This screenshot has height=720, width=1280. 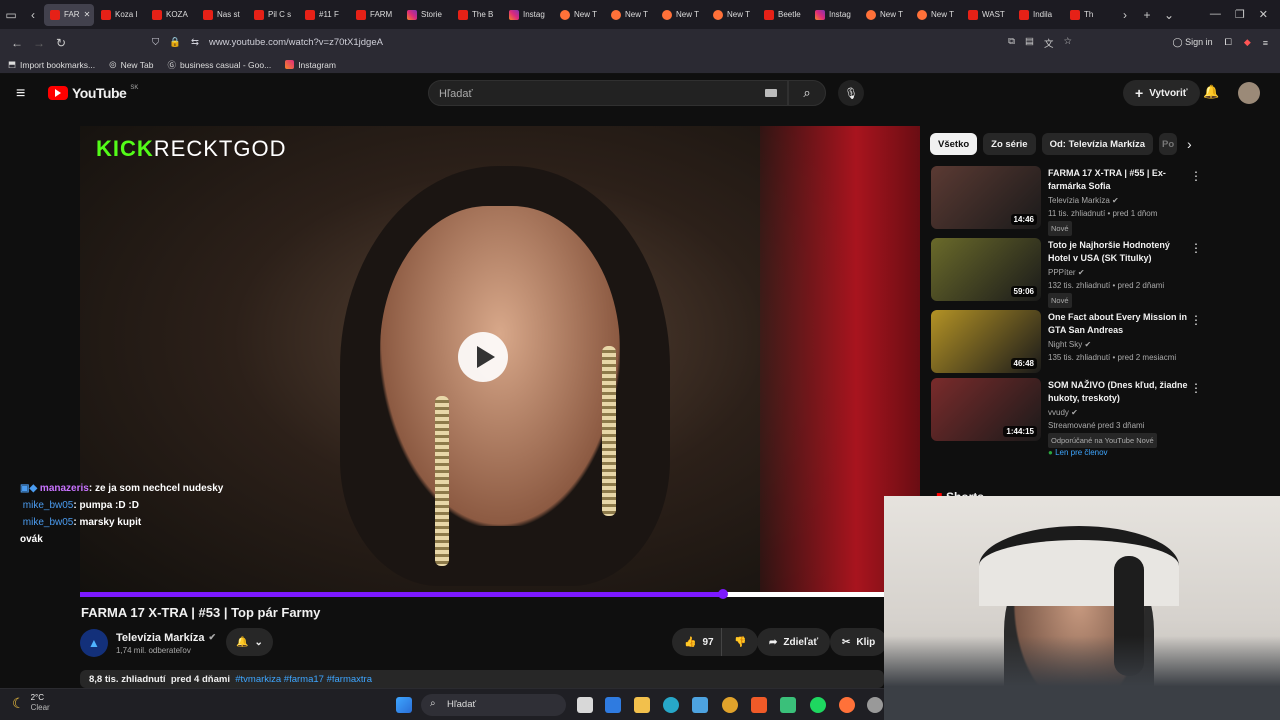 I want to click on reader-view-icon: ▤, so click(x=1029, y=43).